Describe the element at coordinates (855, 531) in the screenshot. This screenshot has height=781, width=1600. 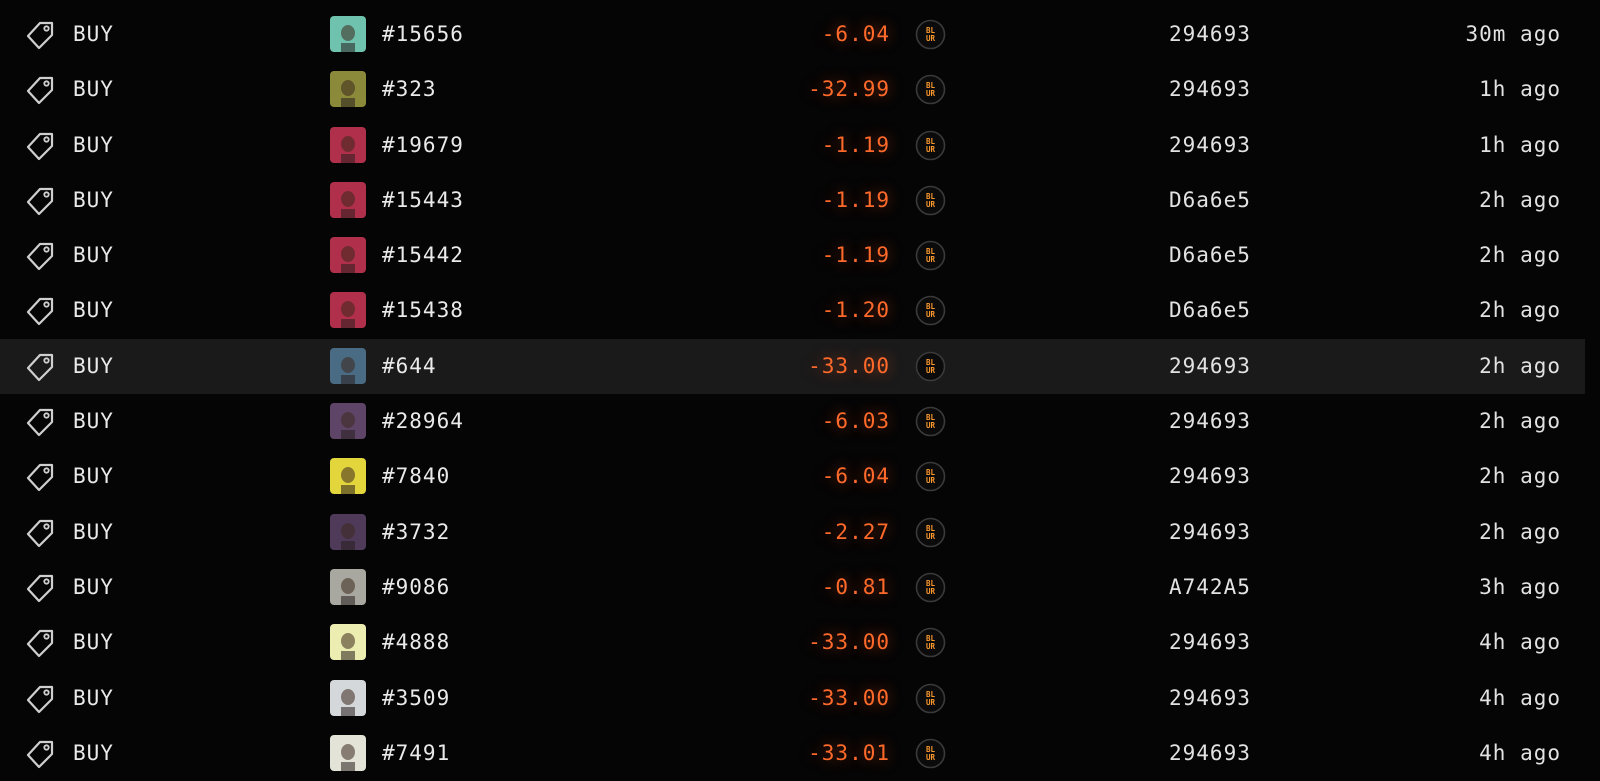
I see `sale-price: -2.27` at that location.